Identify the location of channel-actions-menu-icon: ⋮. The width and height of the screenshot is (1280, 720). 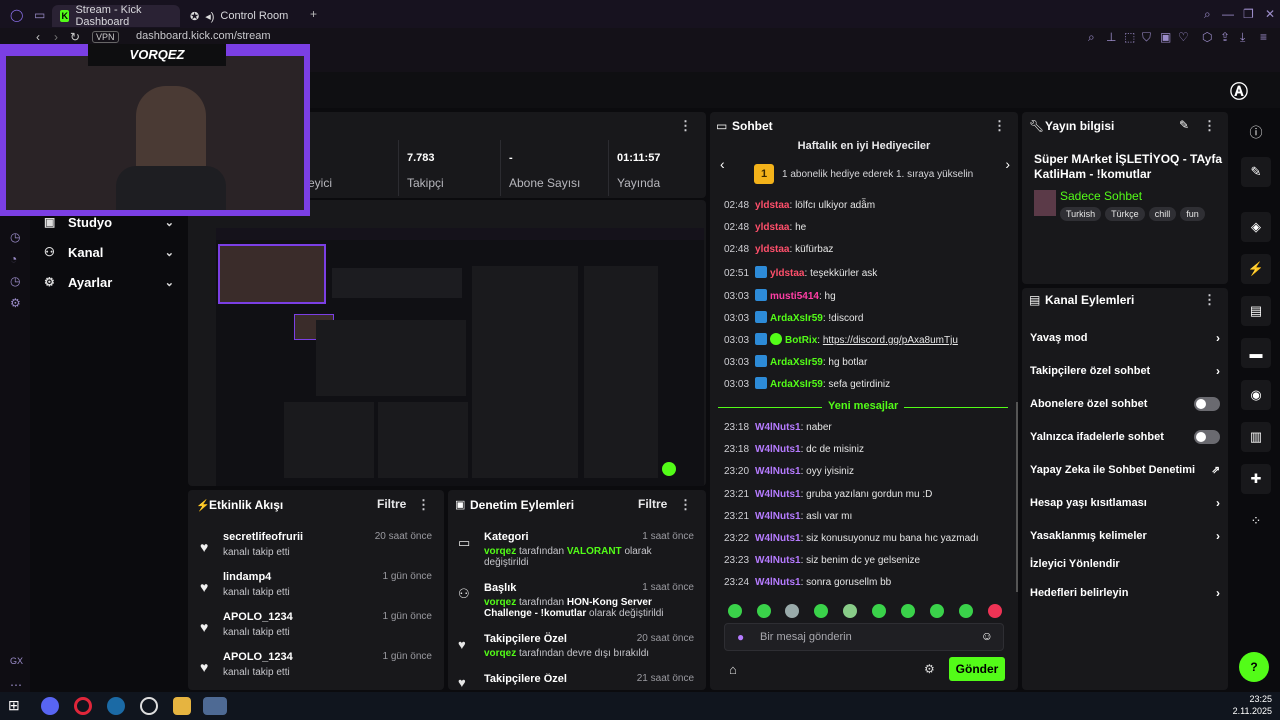
(1209, 300).